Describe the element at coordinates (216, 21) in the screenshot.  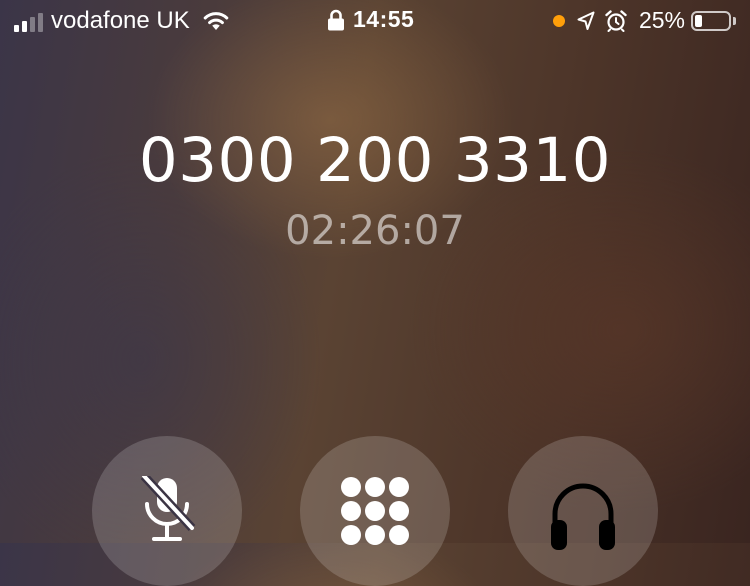
I see `wifi-icon` at that location.